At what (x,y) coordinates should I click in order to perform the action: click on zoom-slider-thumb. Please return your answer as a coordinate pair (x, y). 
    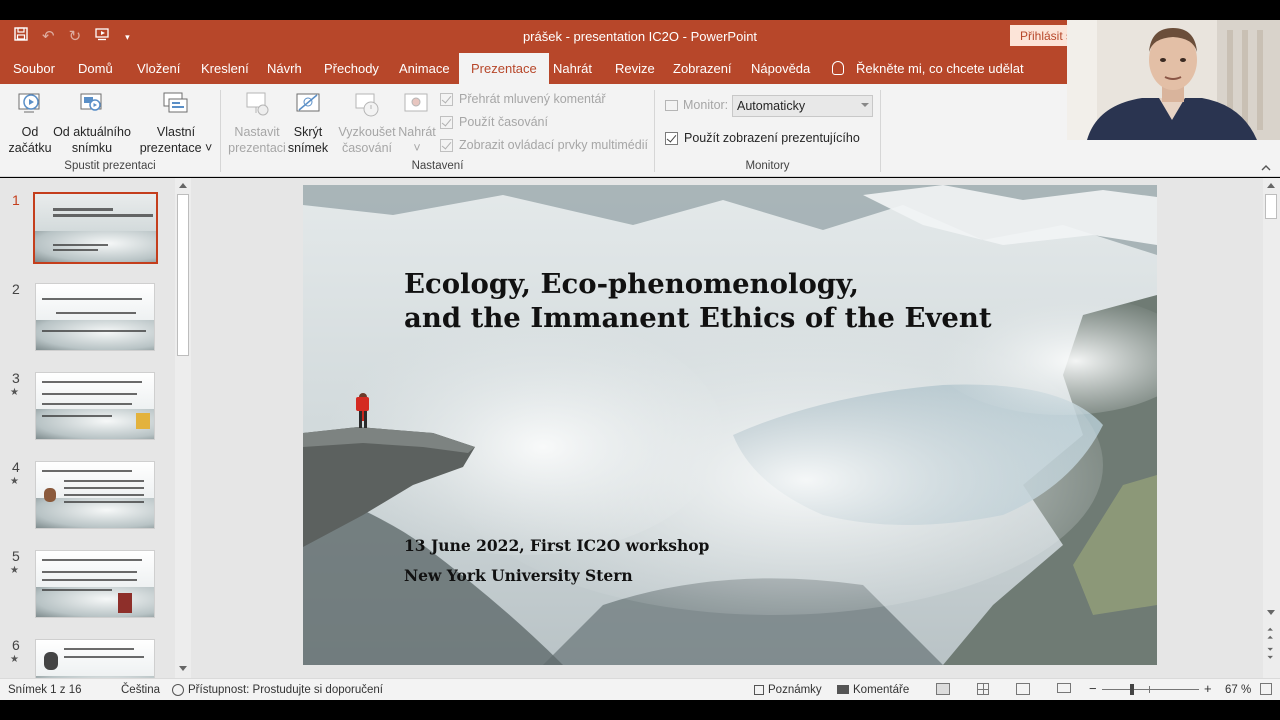
    Looking at the image, I should click on (1132, 689).